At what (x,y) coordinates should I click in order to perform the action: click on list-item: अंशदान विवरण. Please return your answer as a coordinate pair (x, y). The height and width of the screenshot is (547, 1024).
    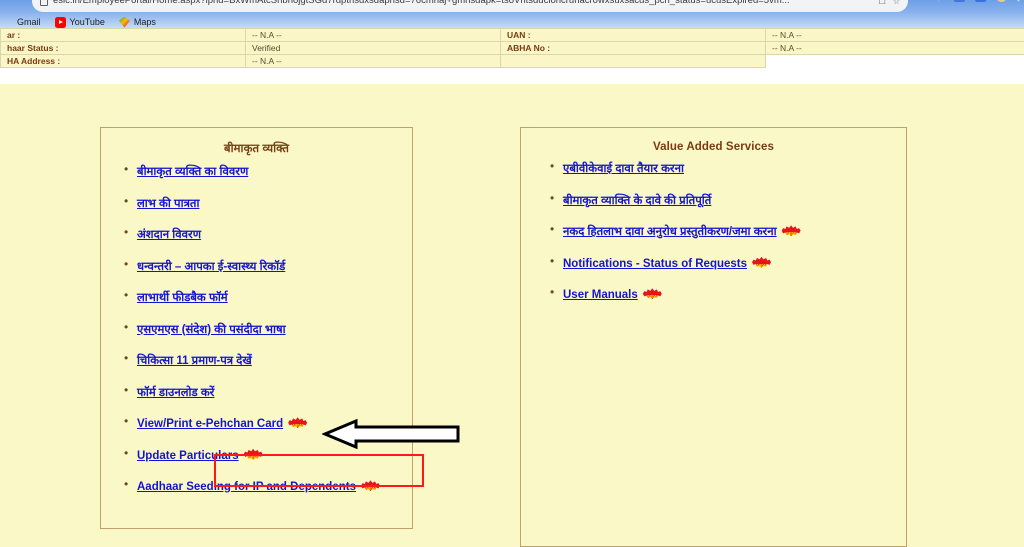
    Looking at the image, I should click on (274, 234).